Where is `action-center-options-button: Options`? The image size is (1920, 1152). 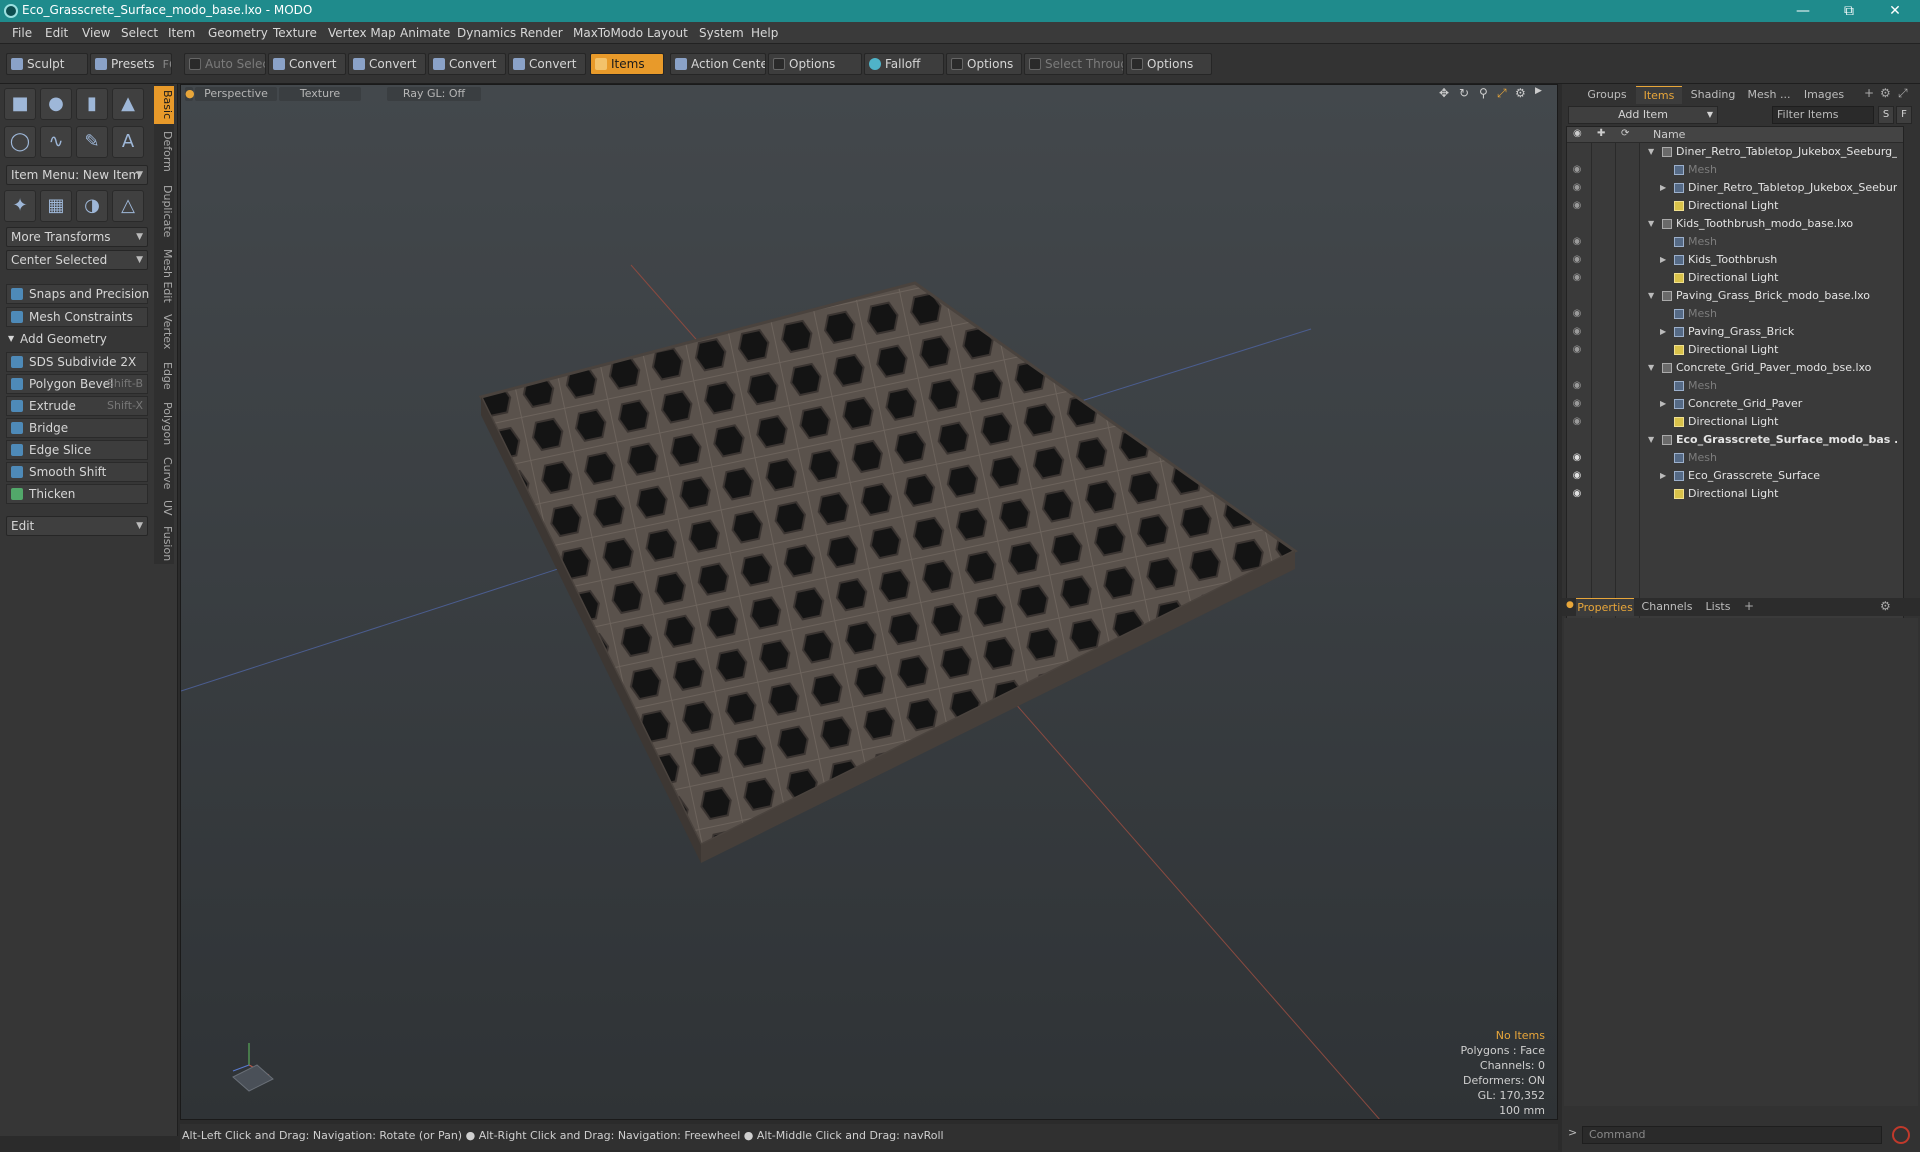 action-center-options-button: Options is located at coordinates (815, 64).